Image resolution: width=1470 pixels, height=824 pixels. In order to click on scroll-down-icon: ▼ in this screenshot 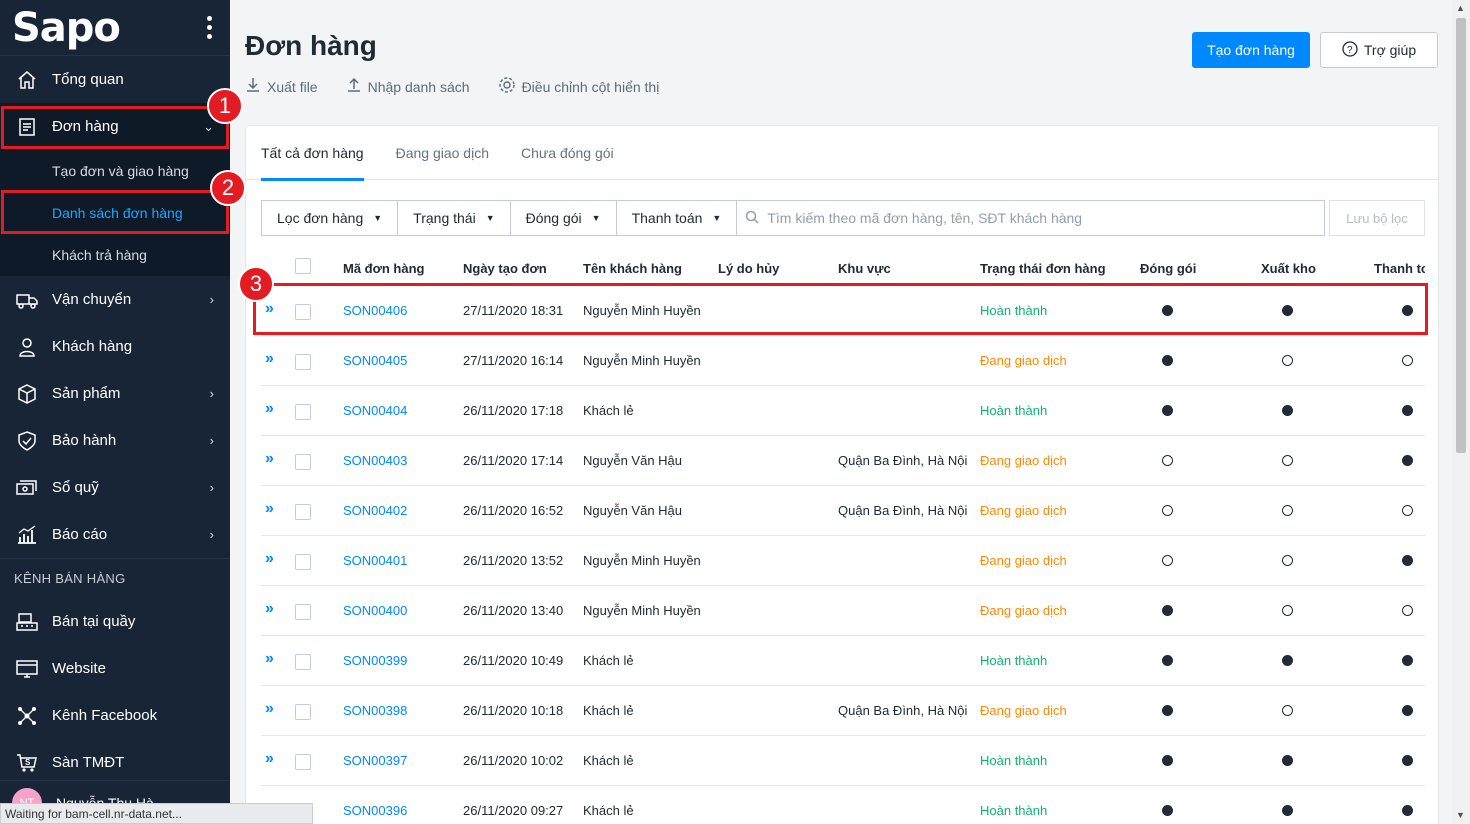, I will do `click(1460, 815)`.